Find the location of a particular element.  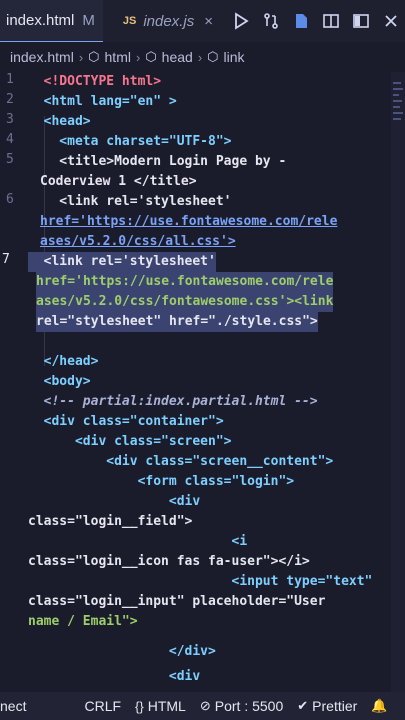

tab-index-html: index.html M is located at coordinates (51, 21).